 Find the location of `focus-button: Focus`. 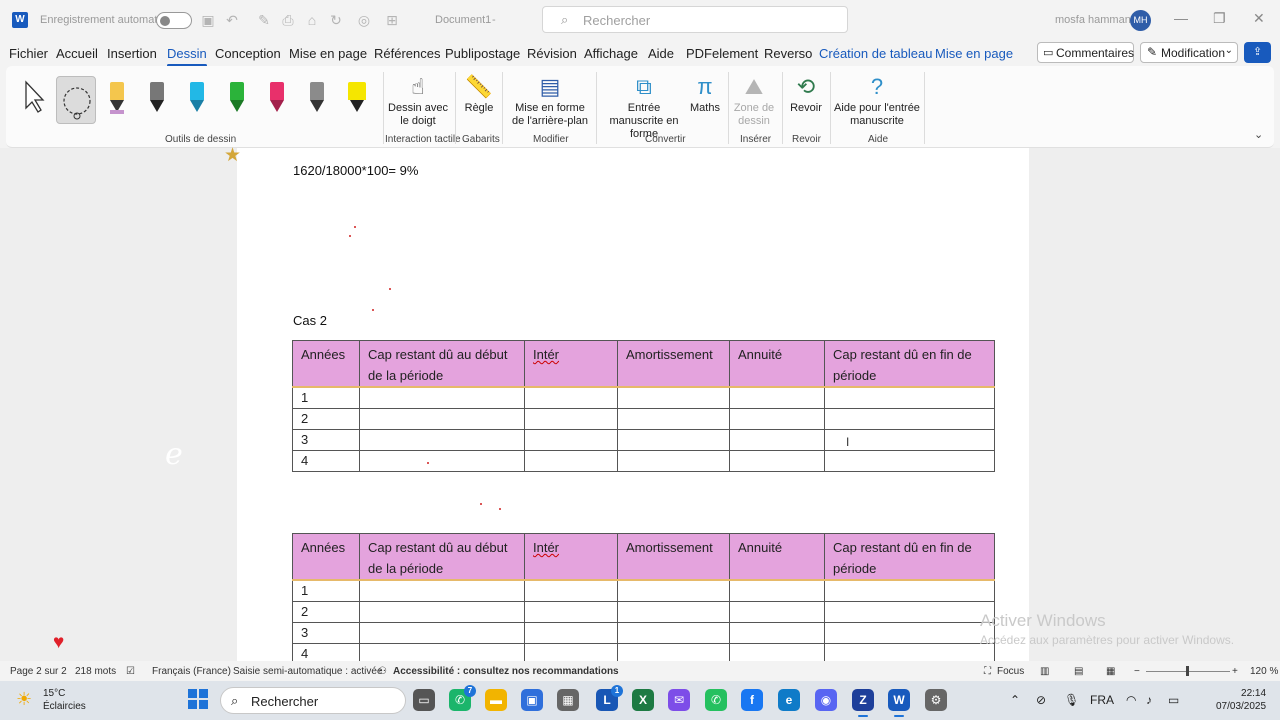

focus-button: Focus is located at coordinates (1010, 671).